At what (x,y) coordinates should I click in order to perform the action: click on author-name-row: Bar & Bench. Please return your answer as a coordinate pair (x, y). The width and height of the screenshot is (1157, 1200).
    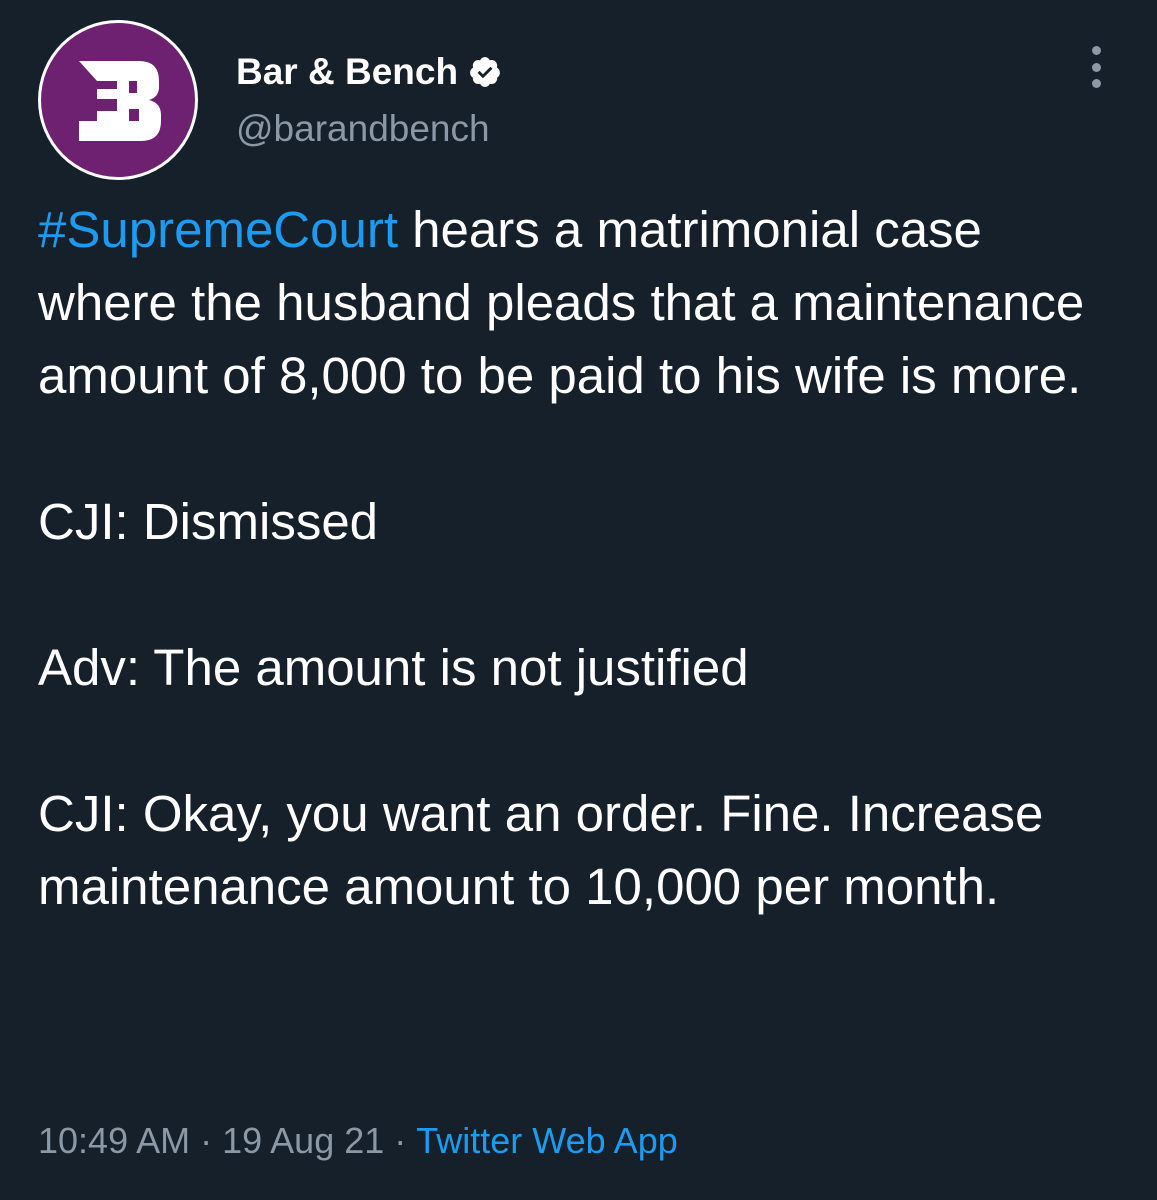
    Looking at the image, I should click on (369, 72).